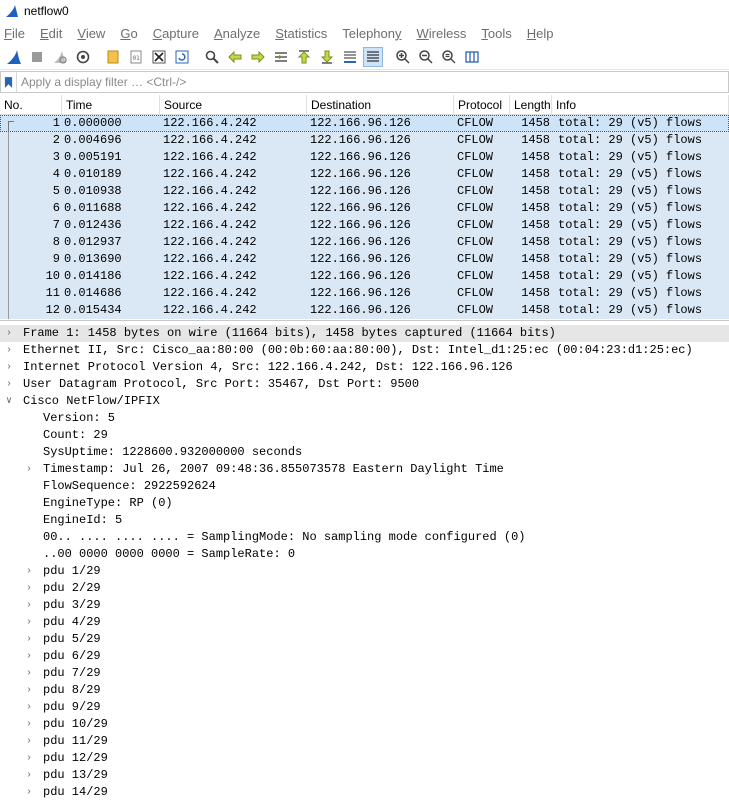 The height and width of the screenshot is (806, 729). What do you see at coordinates (60, 57) in the screenshot?
I see `restart-capture-button` at bounding box center [60, 57].